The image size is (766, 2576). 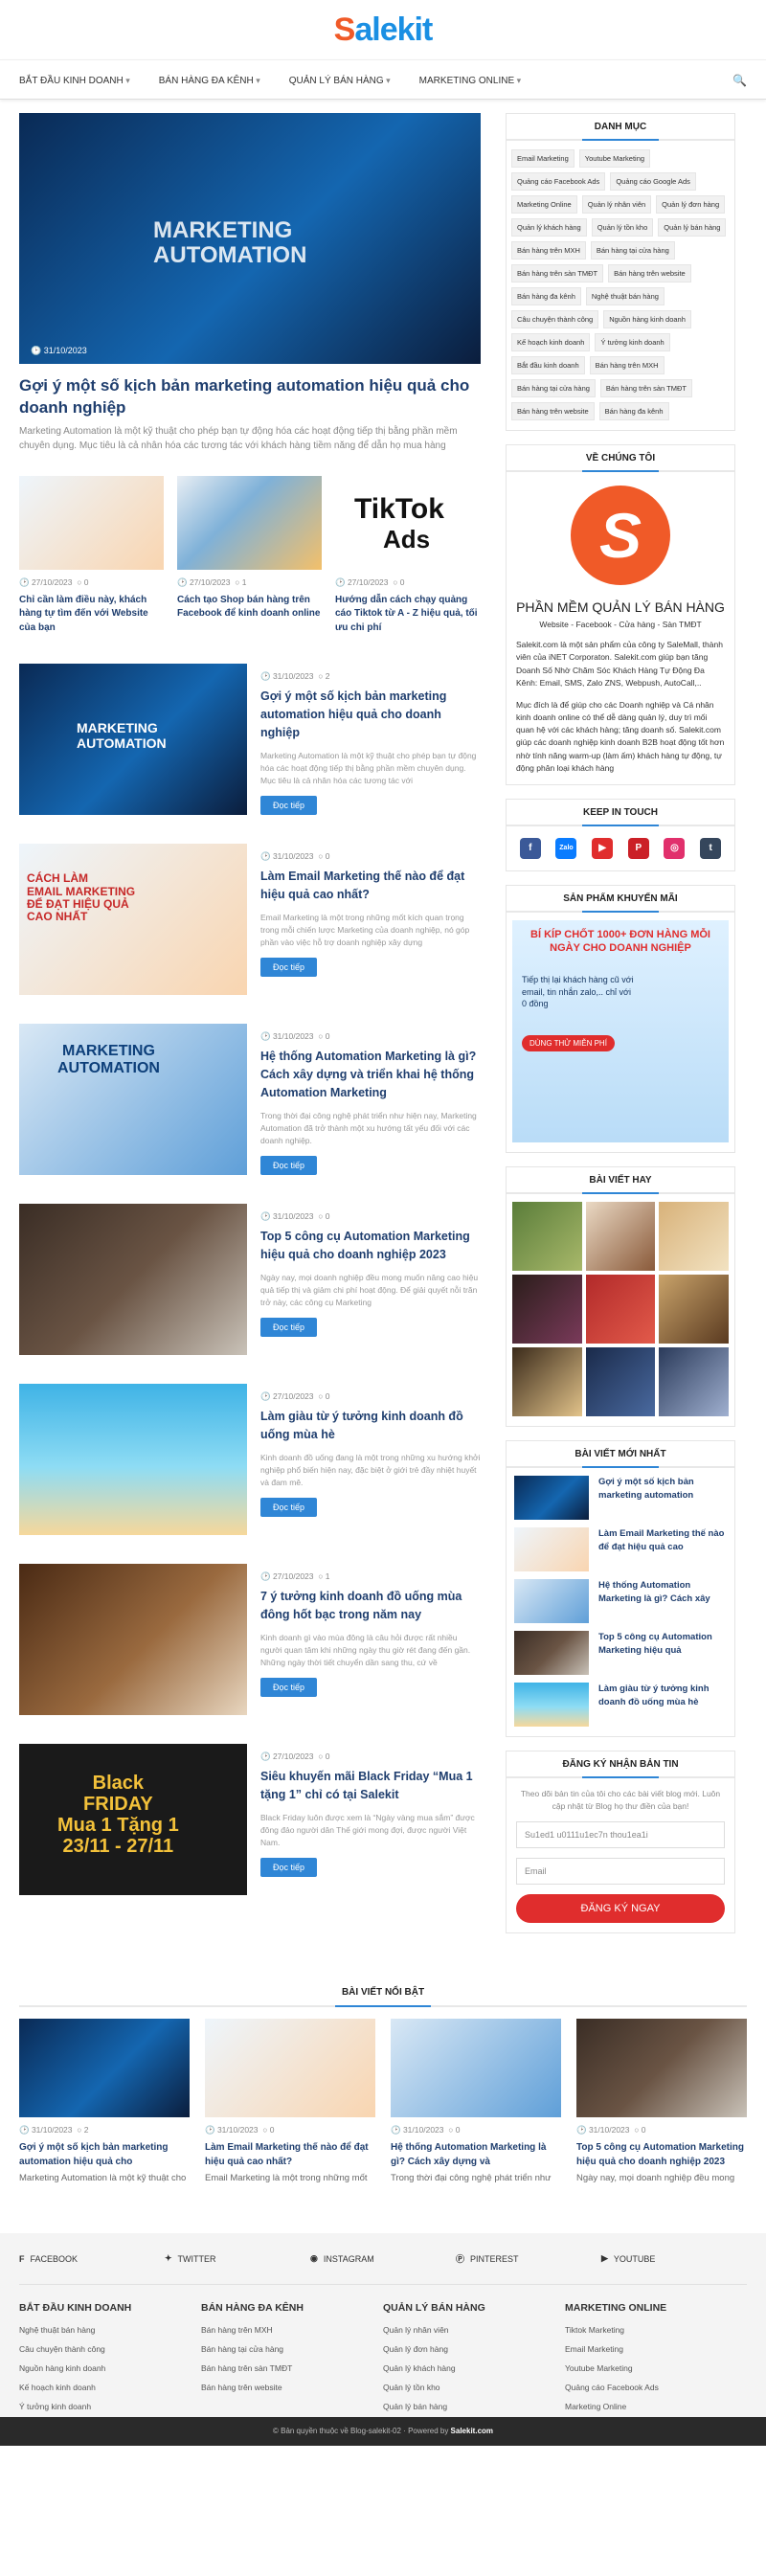 I want to click on category-tag: Quảng cáo Facebook Ads, so click(x=559, y=181).